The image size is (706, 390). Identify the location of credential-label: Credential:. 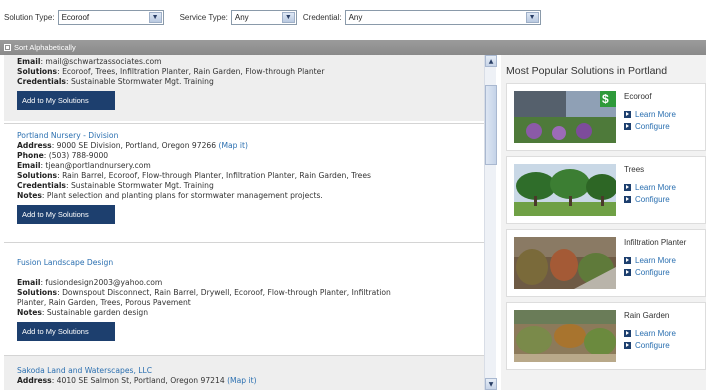
(322, 17).